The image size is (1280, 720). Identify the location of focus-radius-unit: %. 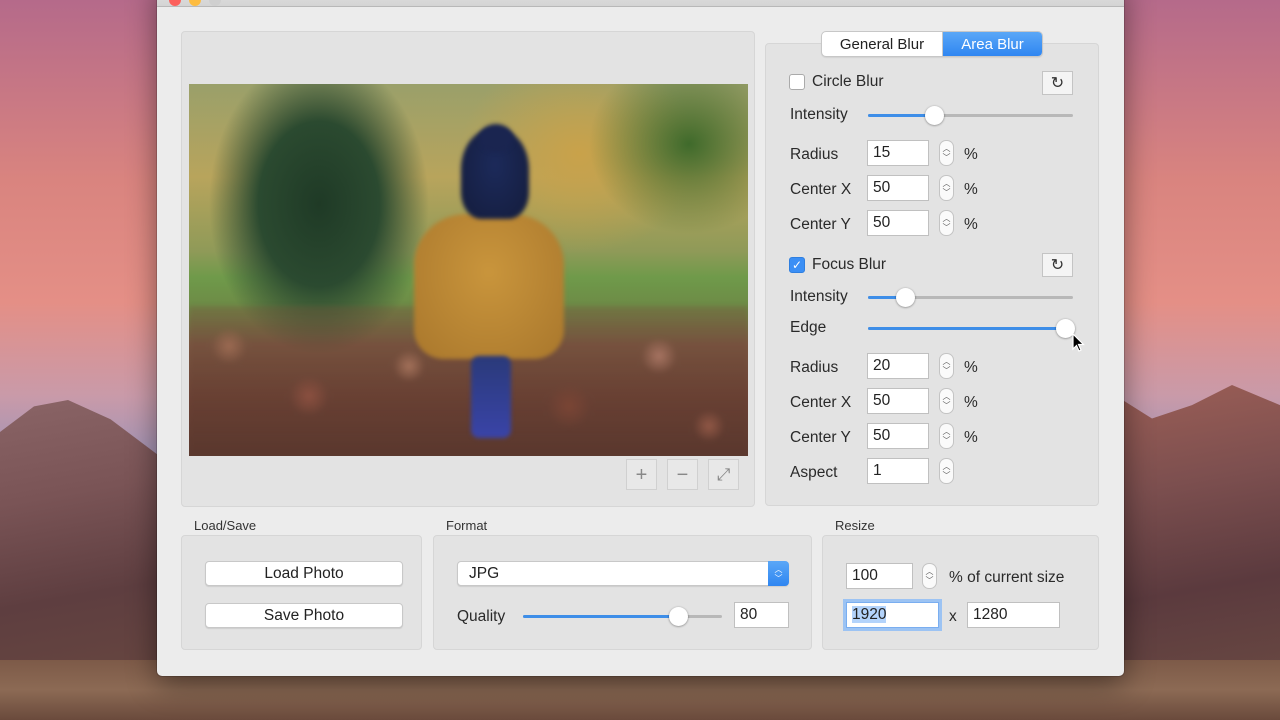
(971, 367).